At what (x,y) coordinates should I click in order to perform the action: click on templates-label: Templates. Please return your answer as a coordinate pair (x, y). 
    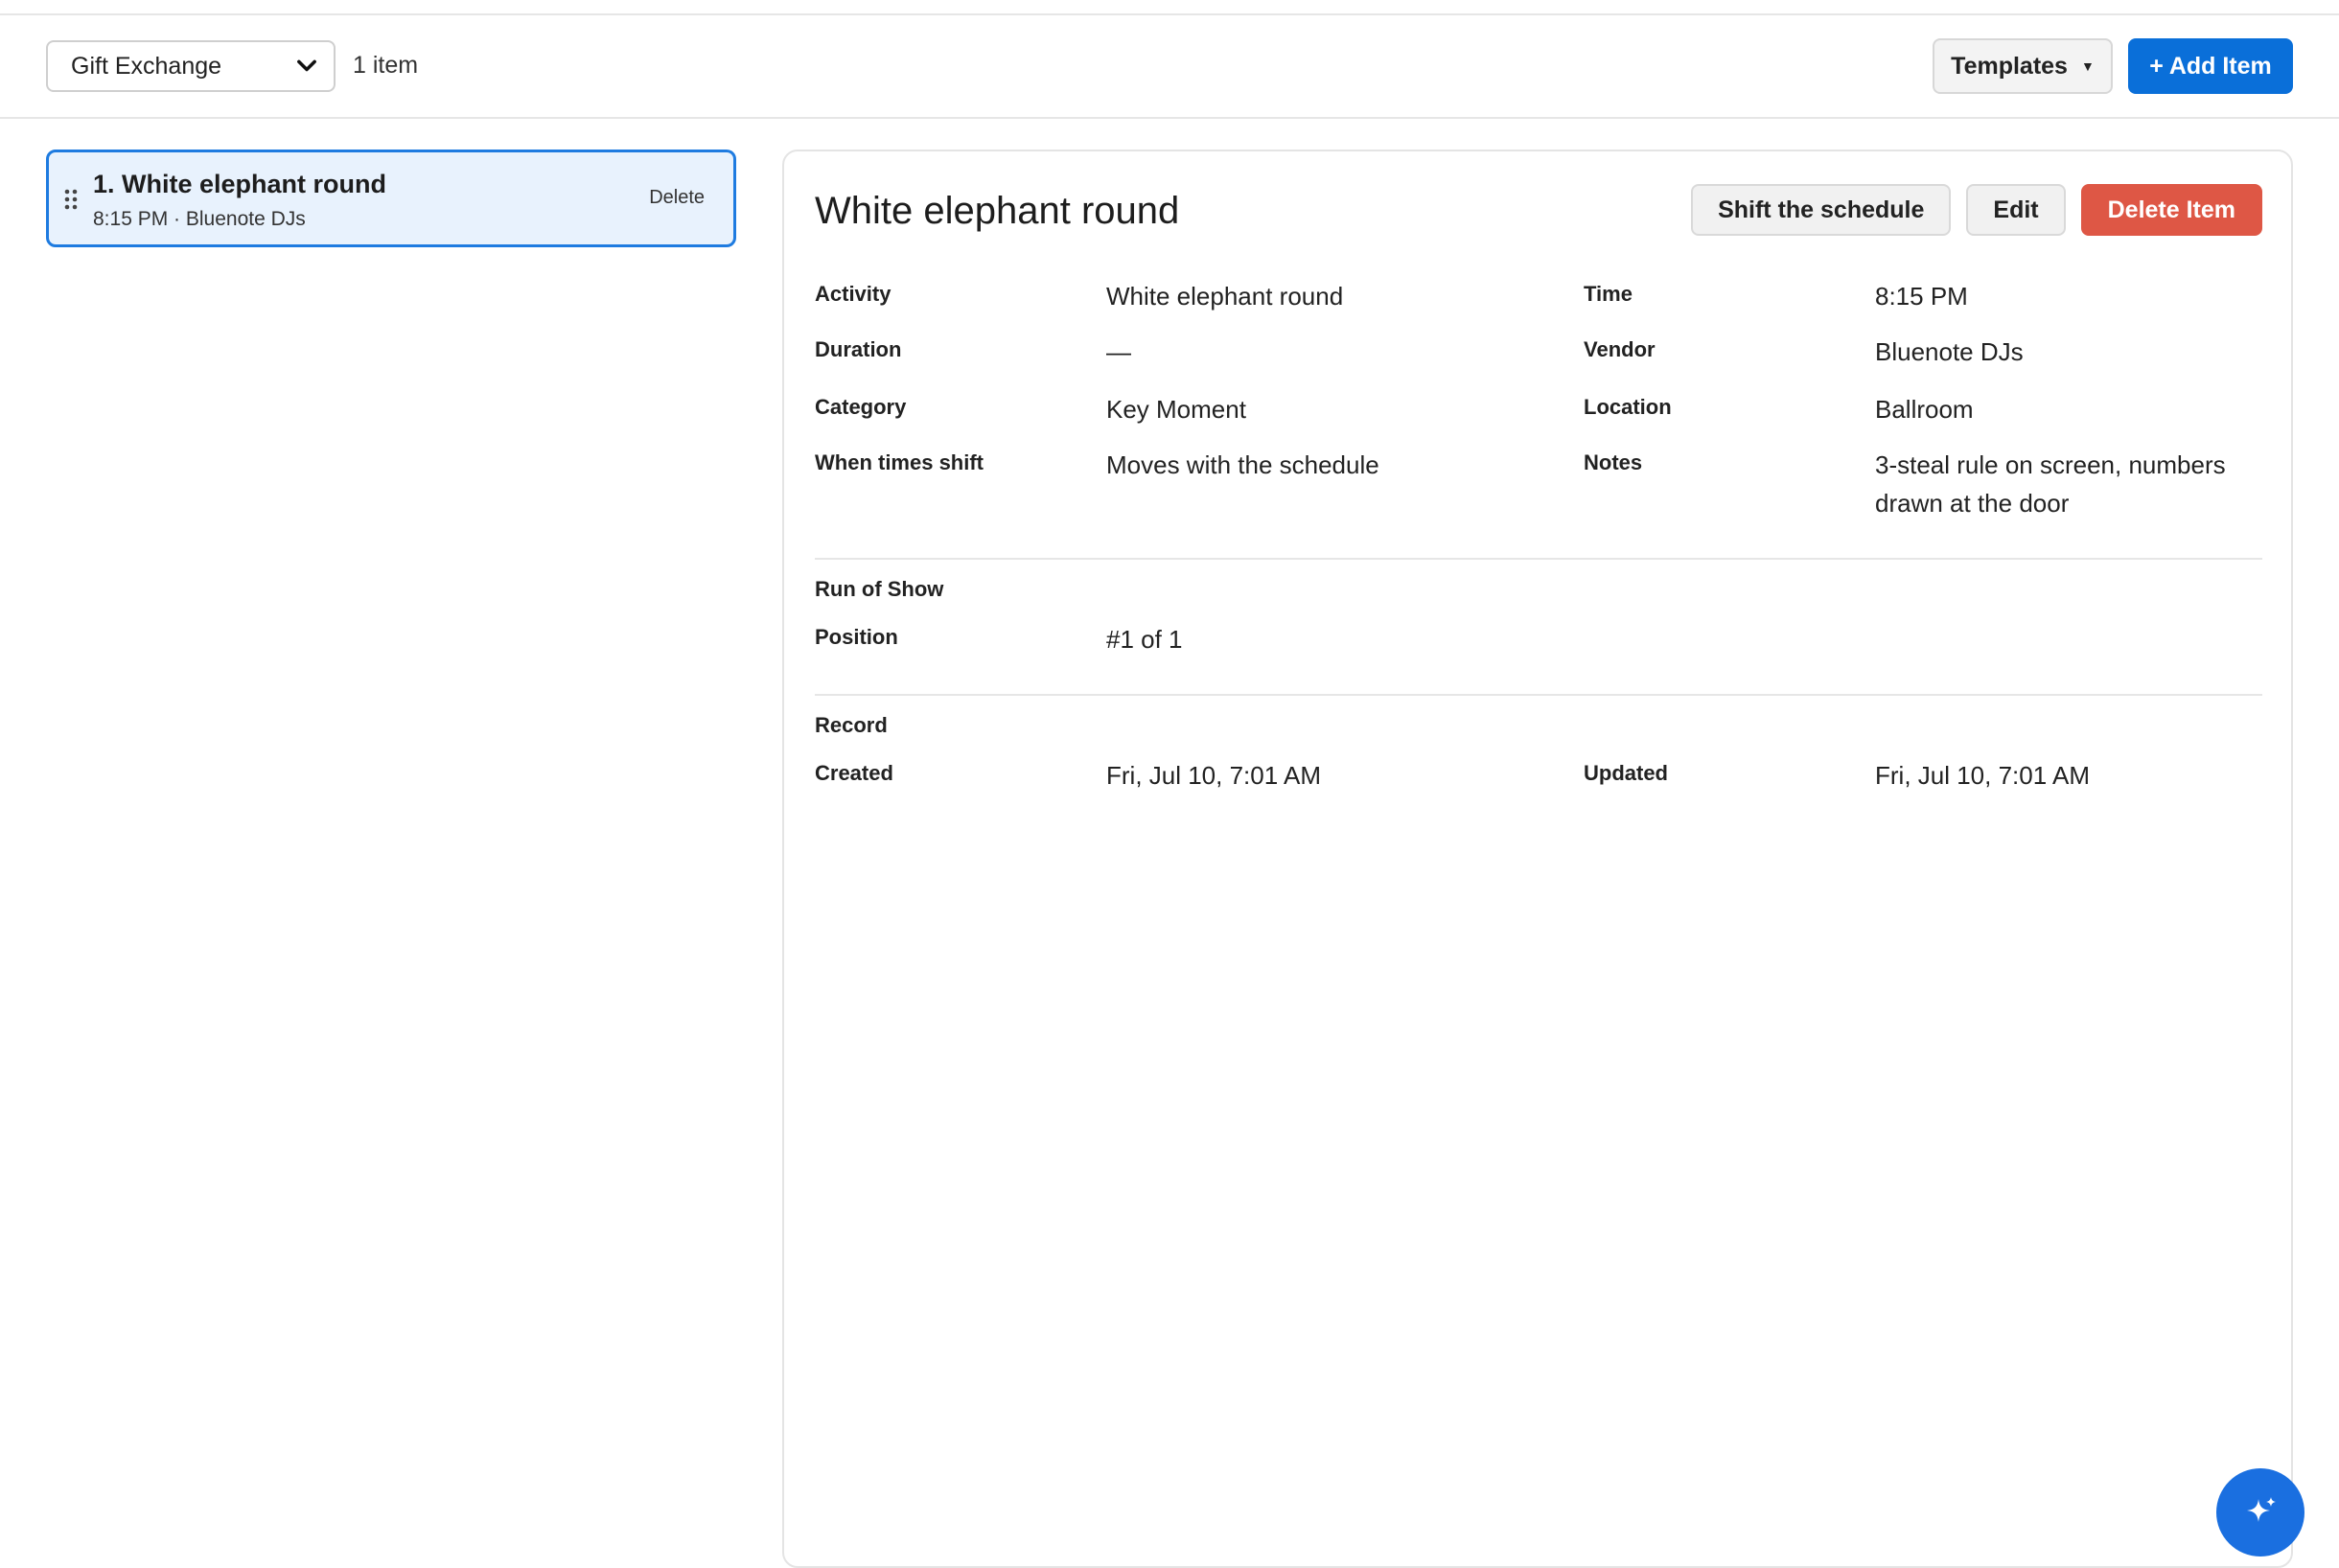
    Looking at the image, I should click on (2009, 66).